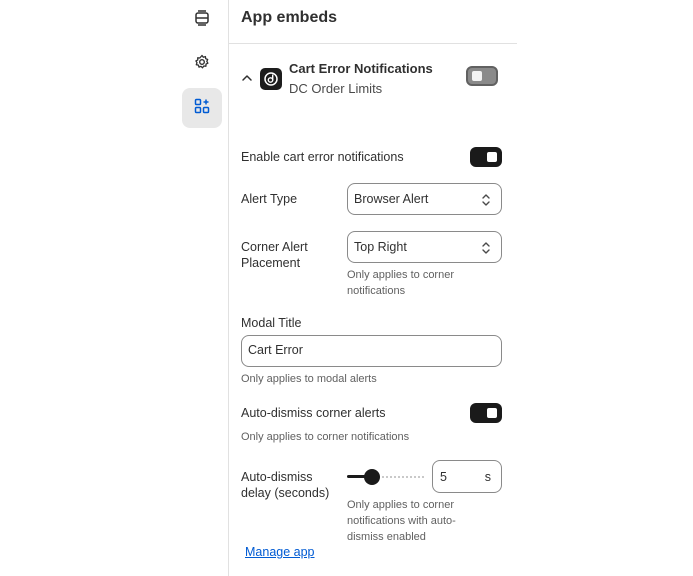 The height and width of the screenshot is (576, 693). Describe the element at coordinates (400, 275) in the screenshot. I see `placement-help-line1: Only applies to corner` at that location.